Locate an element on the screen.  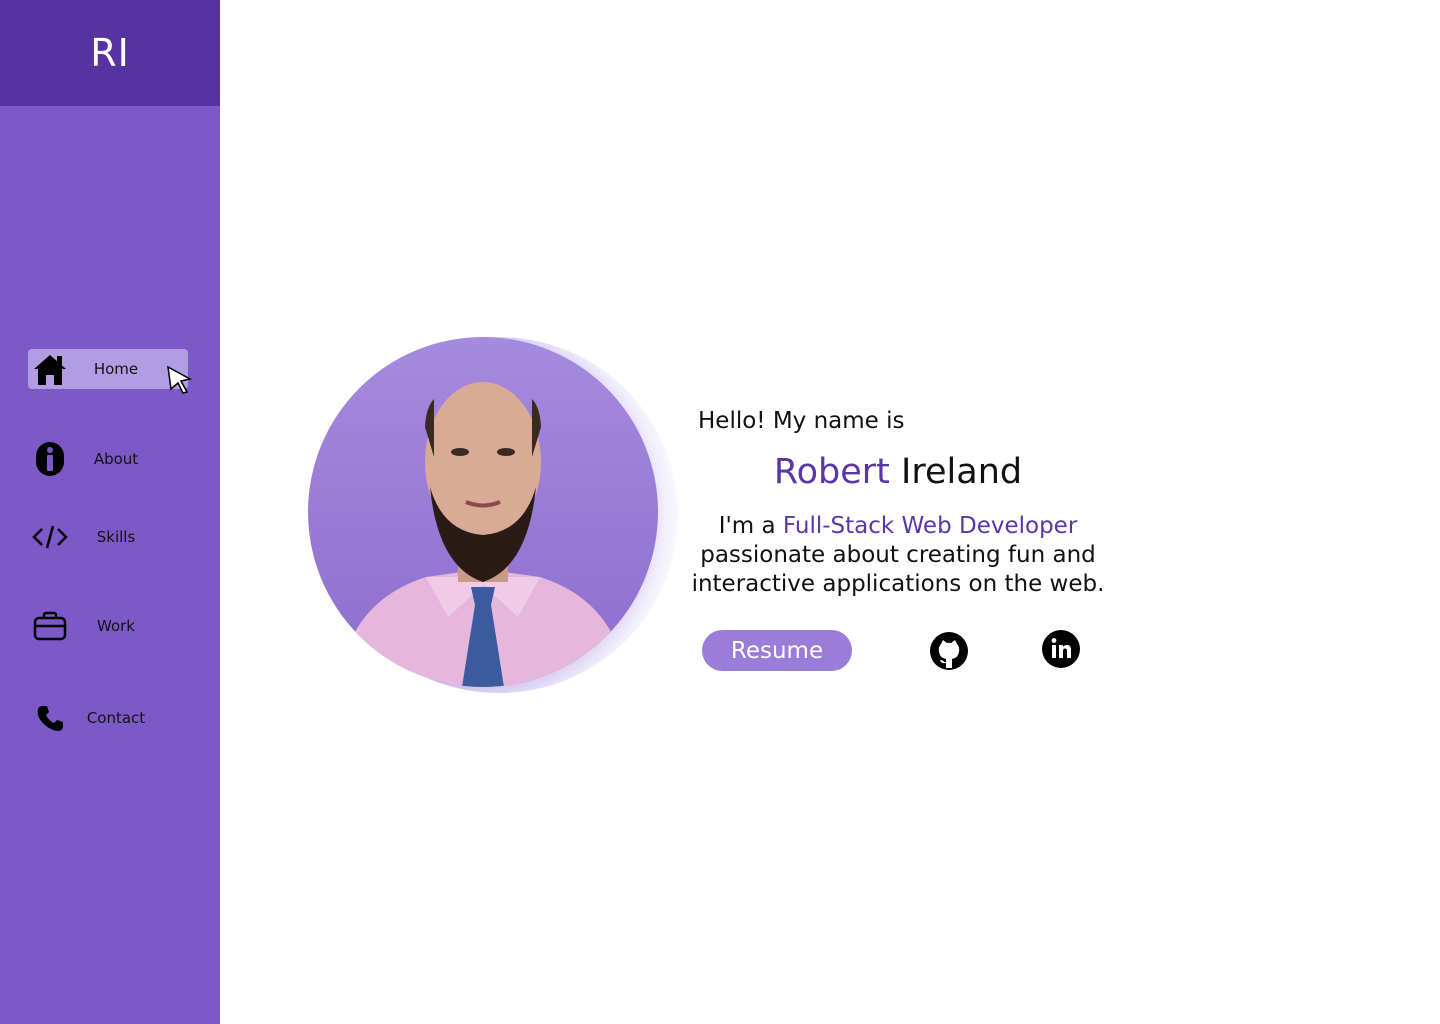
sidebar-item-home: Home is located at coordinates (108, 369).